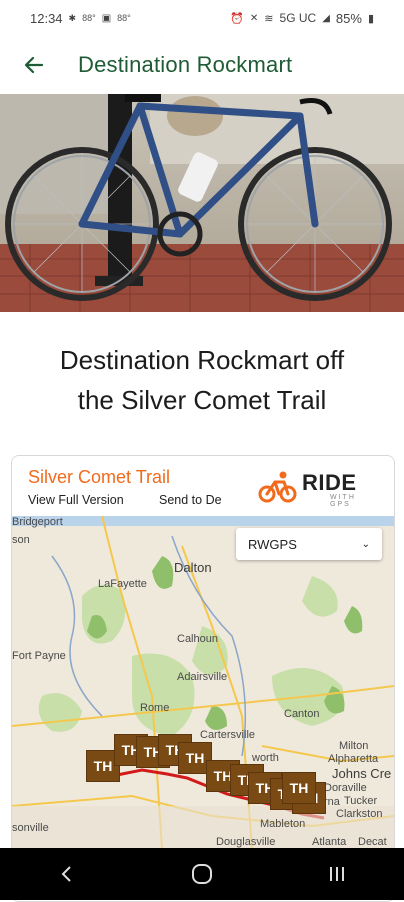 Image resolution: width=404 pixels, height=902 pixels. I want to click on map-label: worth, so click(265, 758).